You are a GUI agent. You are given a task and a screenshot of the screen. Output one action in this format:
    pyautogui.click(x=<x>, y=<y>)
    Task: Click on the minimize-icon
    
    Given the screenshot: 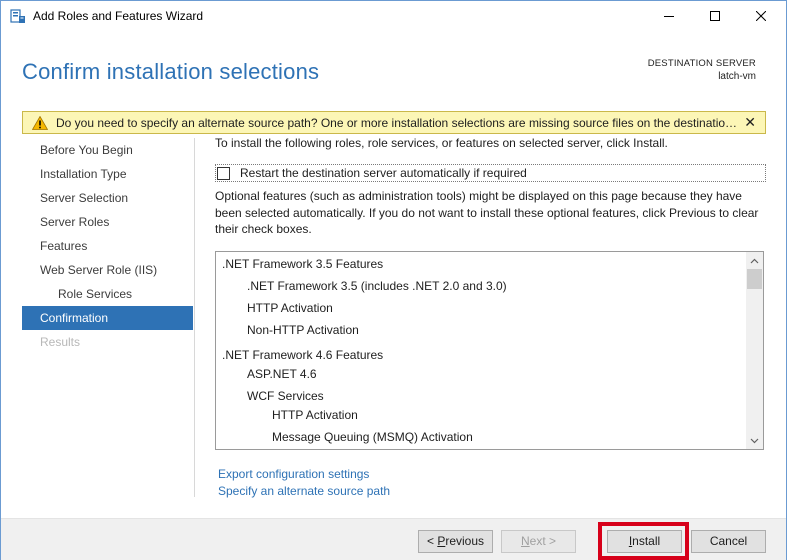 What is the action you would take?
    pyautogui.click(x=669, y=17)
    